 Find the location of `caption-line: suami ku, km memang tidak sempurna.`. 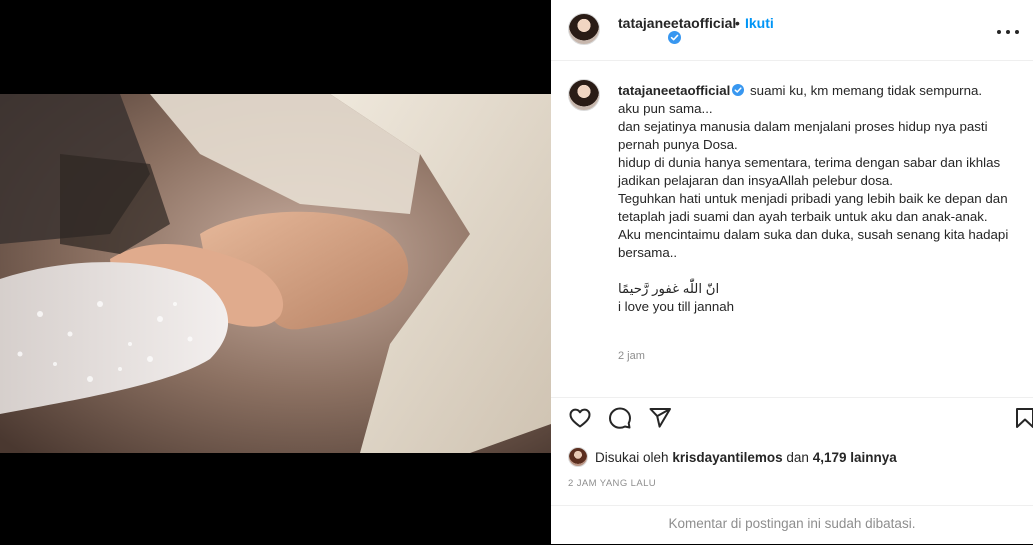

caption-line: suami ku, km memang tidak sempurna. is located at coordinates (866, 90).